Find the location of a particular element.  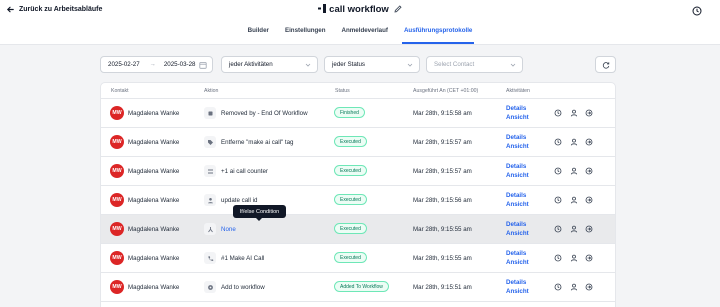

header-divider is located at coordinates (360, 44).